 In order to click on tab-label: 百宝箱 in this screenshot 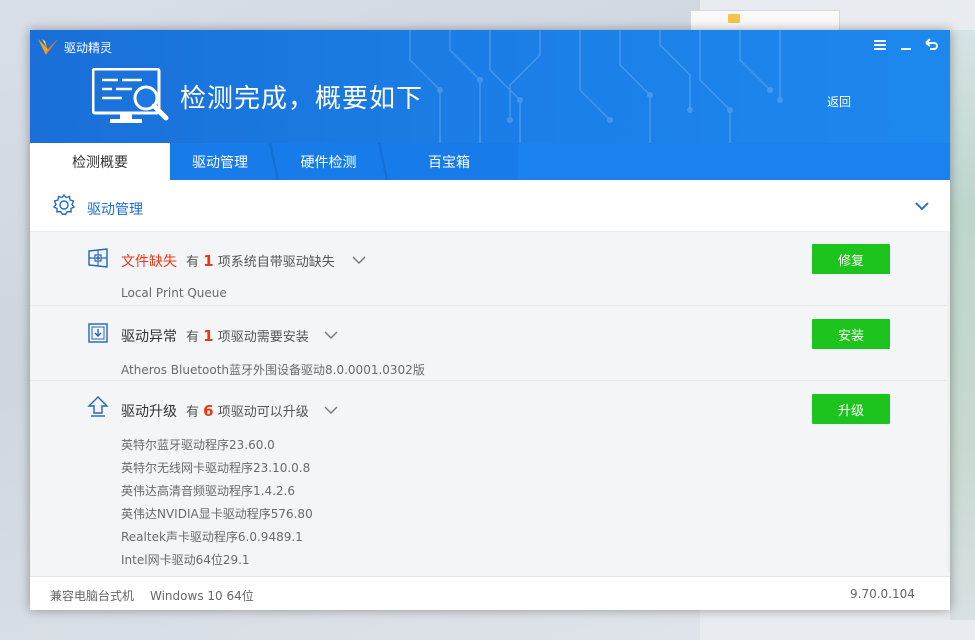, I will do `click(449, 162)`.